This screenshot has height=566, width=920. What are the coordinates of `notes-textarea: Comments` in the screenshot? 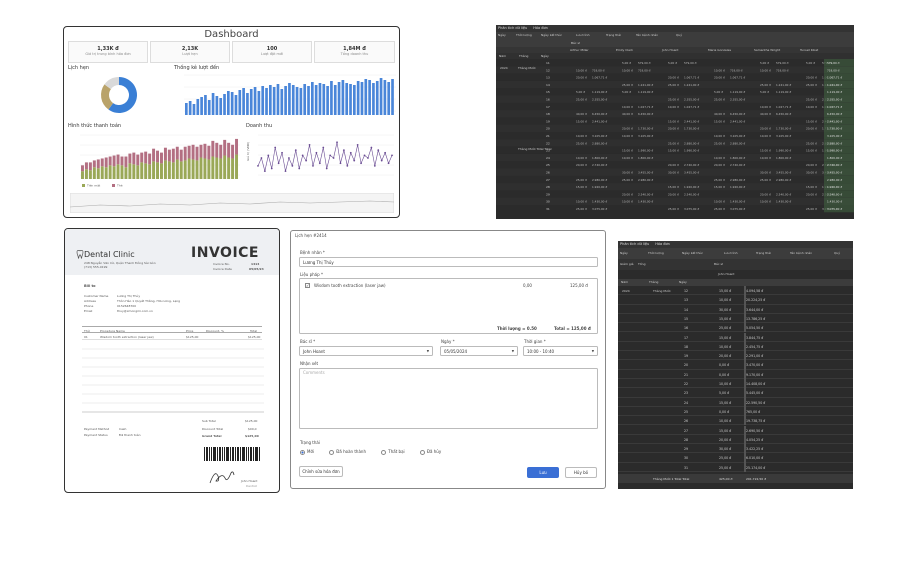 It's located at (448, 398).